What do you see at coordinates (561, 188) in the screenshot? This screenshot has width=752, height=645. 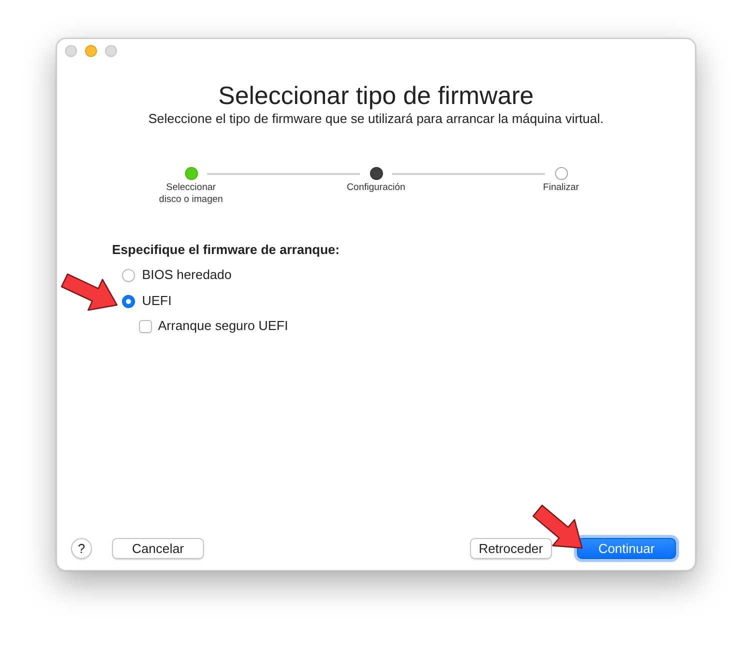 I see `step-label: Finalizar` at bounding box center [561, 188].